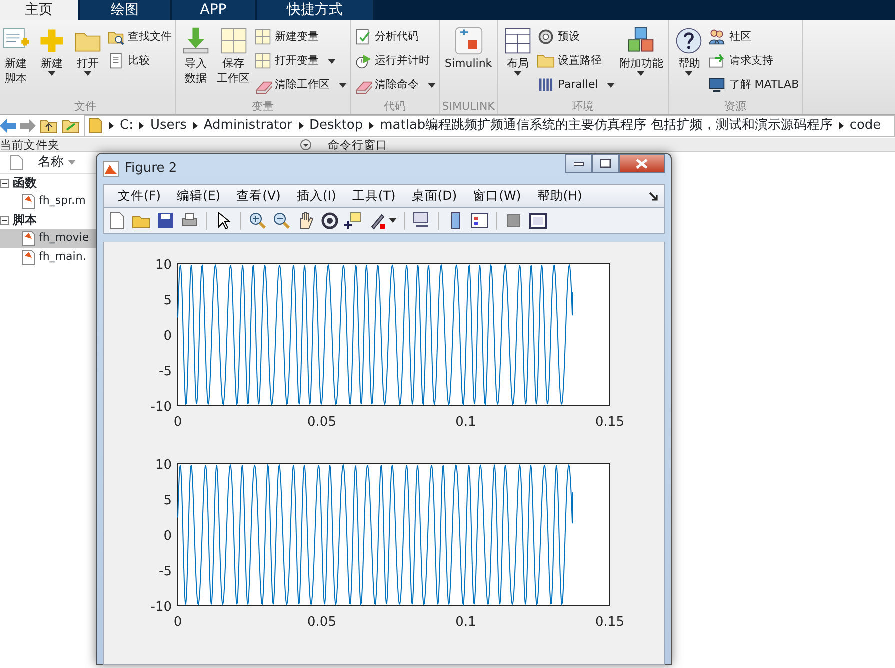 The width and height of the screenshot is (895, 668). What do you see at coordinates (518, 41) in the screenshot?
I see `layout-icon` at bounding box center [518, 41].